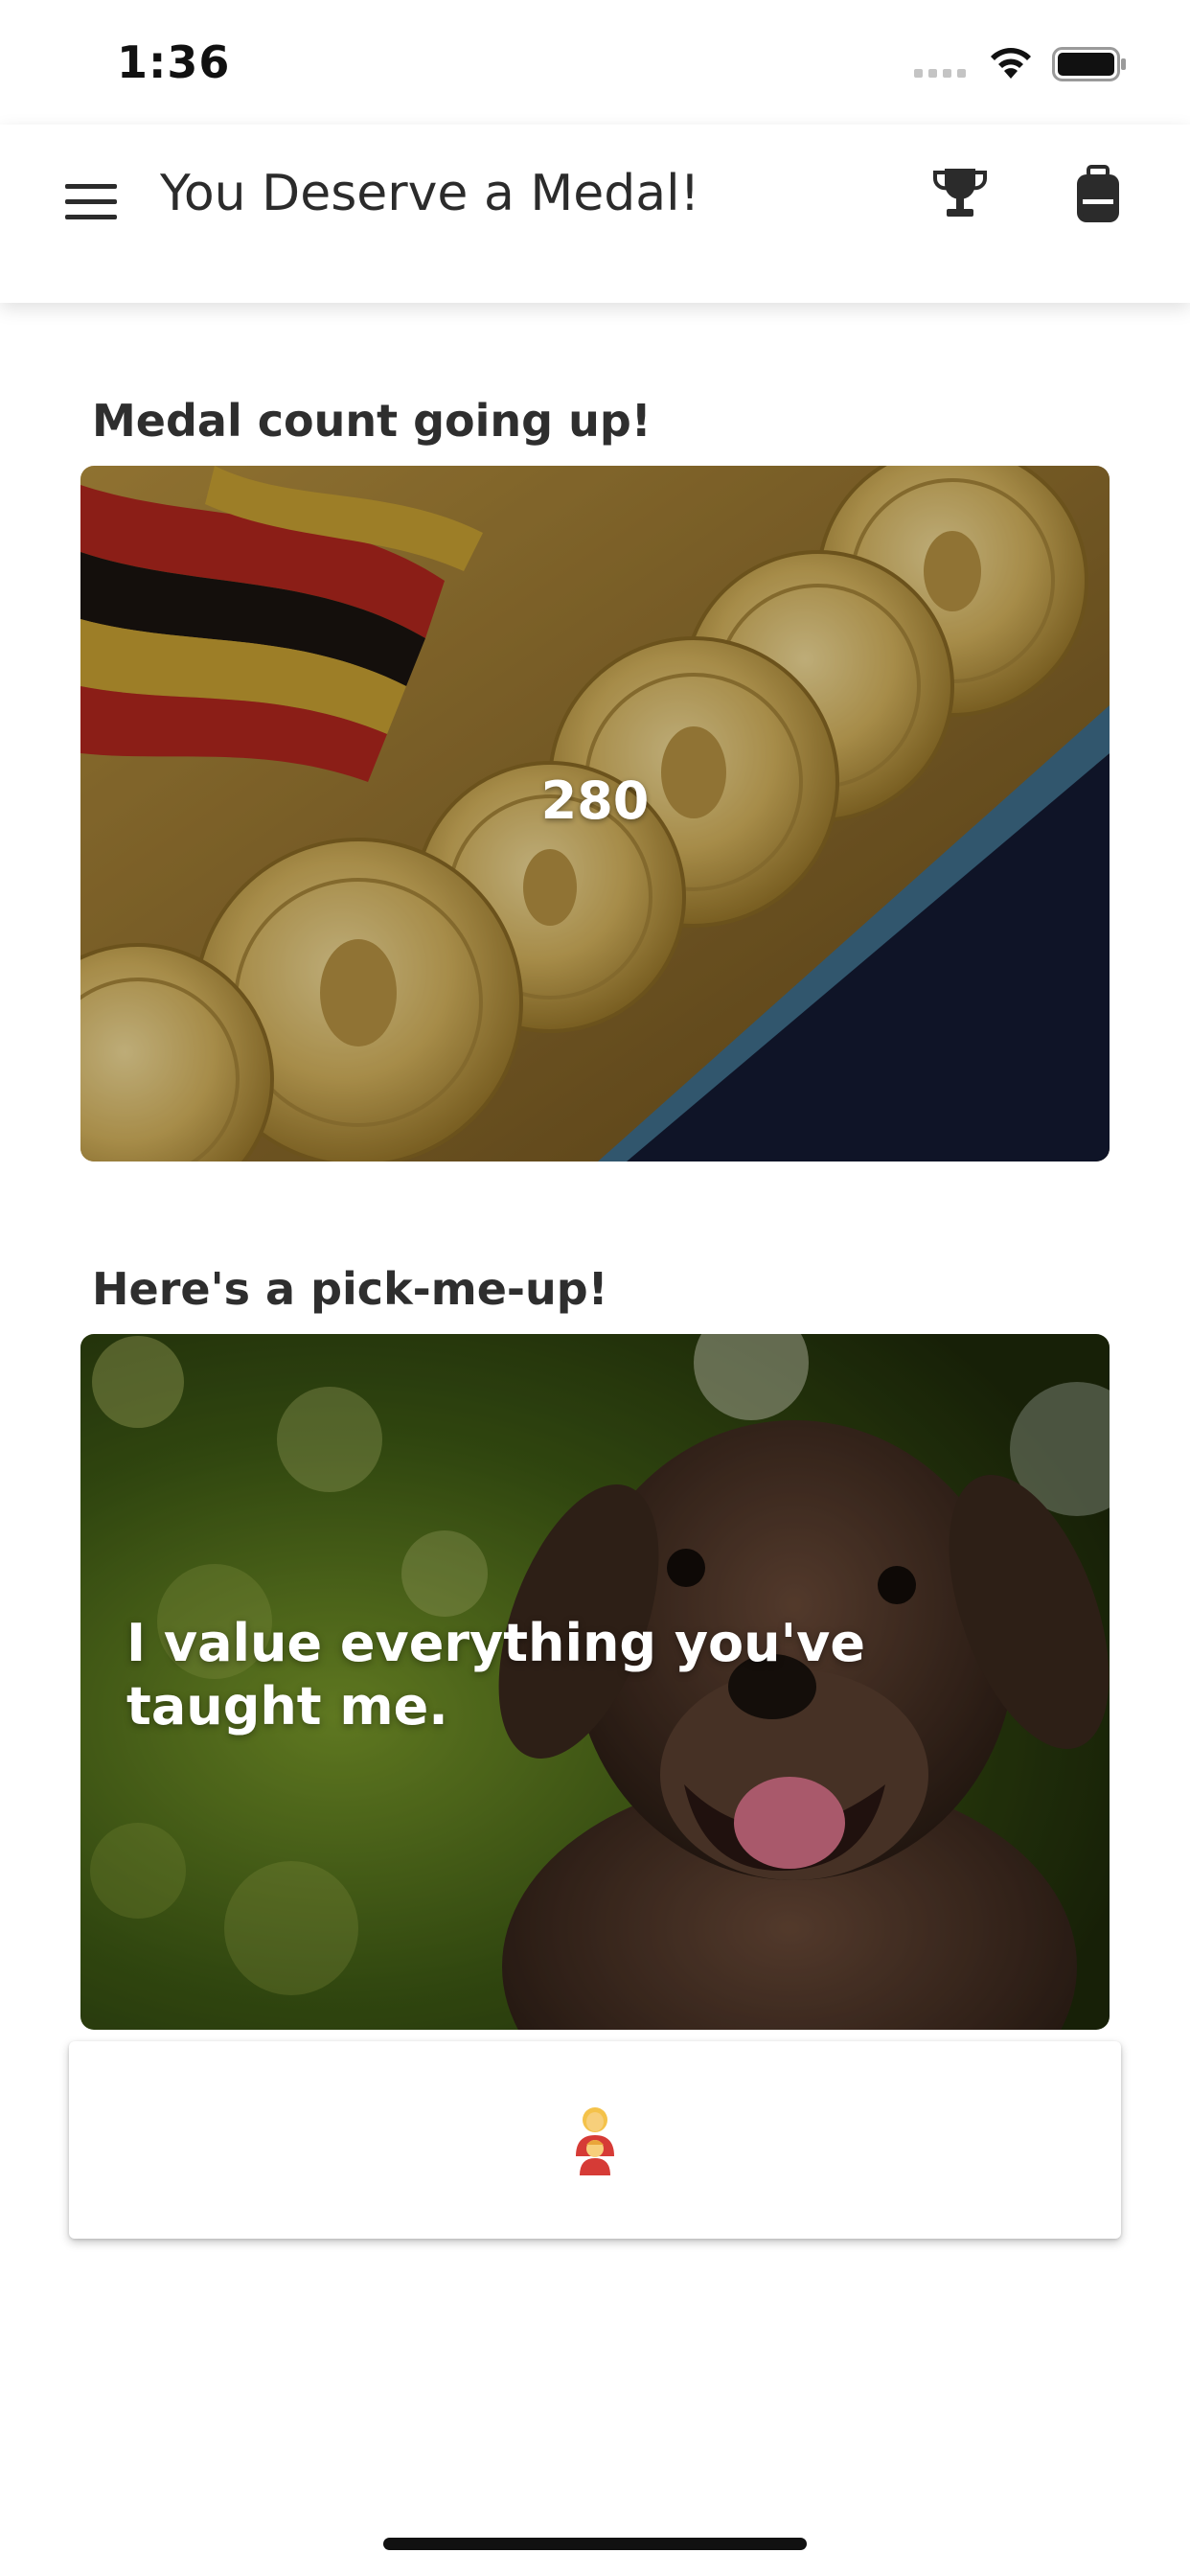 Image resolution: width=1190 pixels, height=2576 pixels. Describe the element at coordinates (372, 421) in the screenshot. I see `medal-section-heading: Medal count going up!` at that location.